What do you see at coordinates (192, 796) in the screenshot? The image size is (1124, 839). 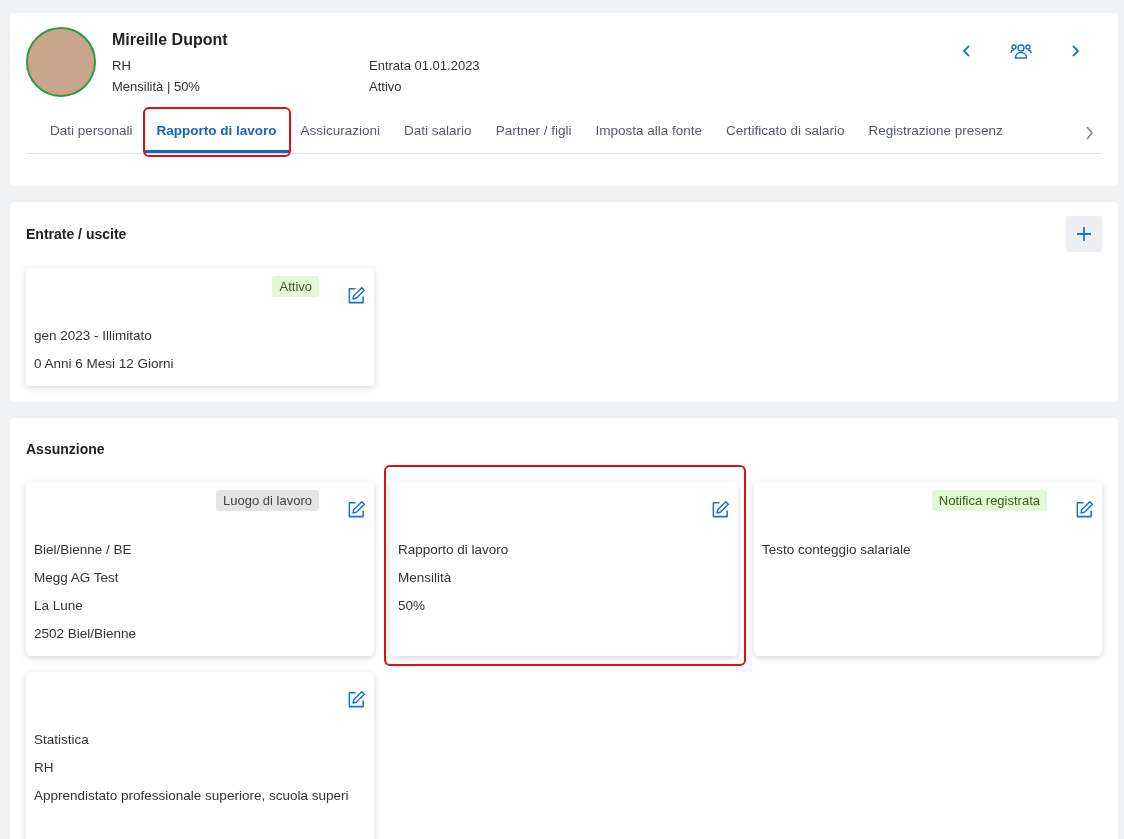 I see `card-text: Apprendistato professionale superiore, scuola superi` at bounding box center [192, 796].